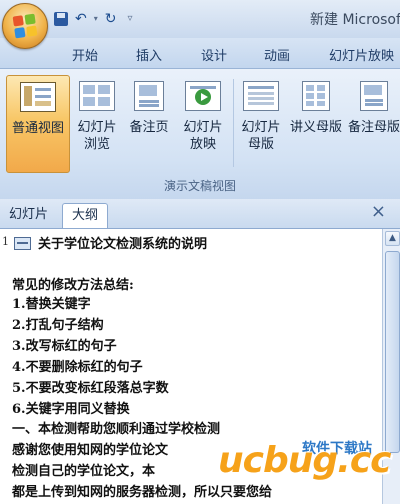 Image resolution: width=400 pixels, height=504 pixels. Describe the element at coordinates (129, 19) in the screenshot. I see `customize-toolbar-icon: ▿` at that location.